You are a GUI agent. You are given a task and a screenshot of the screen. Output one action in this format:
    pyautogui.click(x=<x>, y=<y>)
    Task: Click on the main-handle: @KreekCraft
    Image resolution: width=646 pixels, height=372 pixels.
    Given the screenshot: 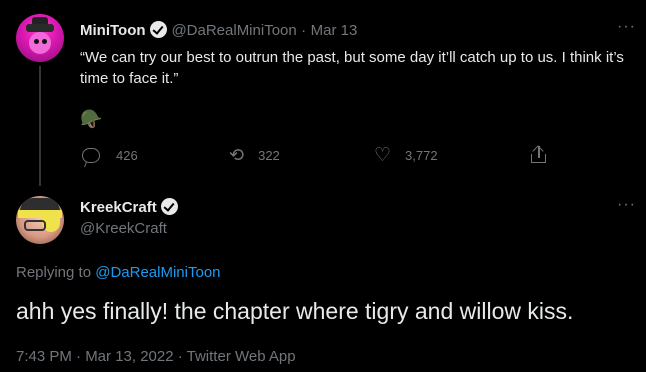 What is the action you would take?
    pyautogui.click(x=123, y=228)
    